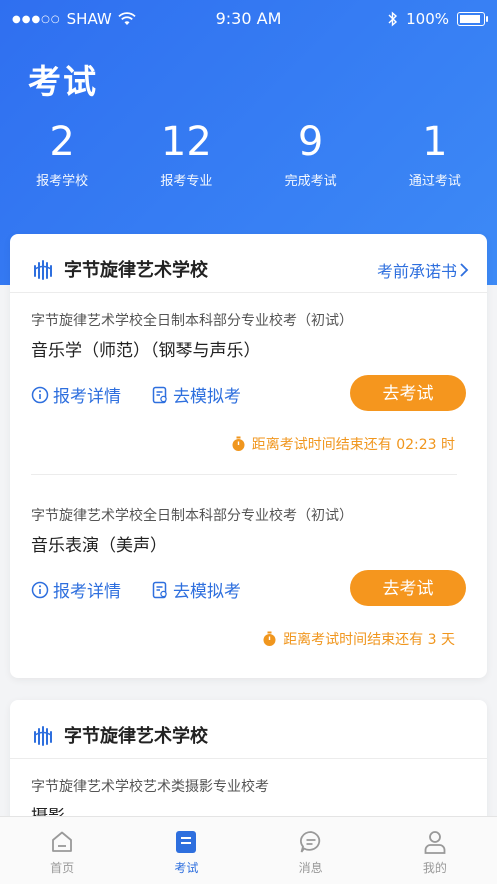 Image resolution: width=497 pixels, height=884 pixels. I want to click on tab-home: 首页, so click(62, 850).